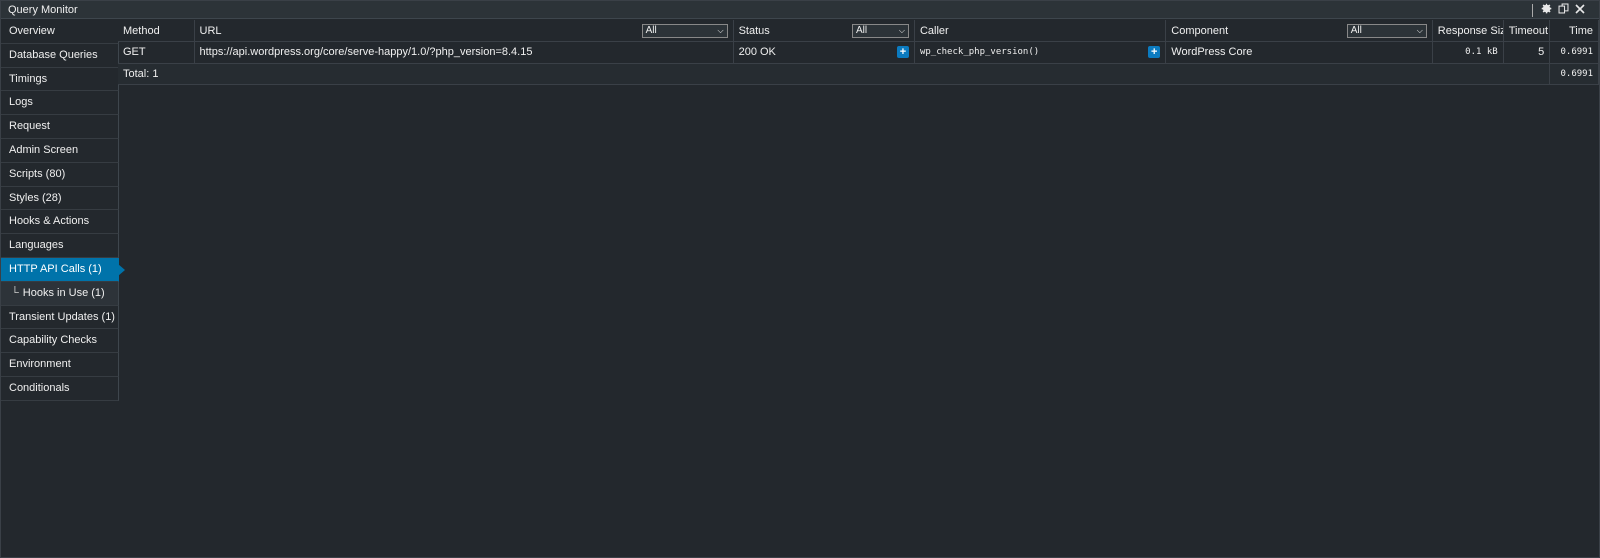 This screenshot has width=1600, height=558. What do you see at coordinates (60, 341) in the screenshot?
I see `sidebar-item-capability-checks: Capability Checks` at bounding box center [60, 341].